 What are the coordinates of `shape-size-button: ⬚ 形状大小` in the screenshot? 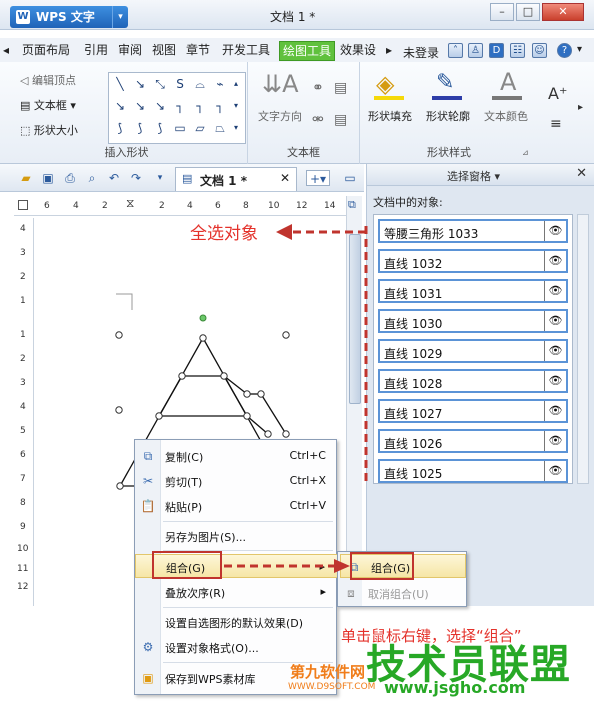 It's located at (49, 130).